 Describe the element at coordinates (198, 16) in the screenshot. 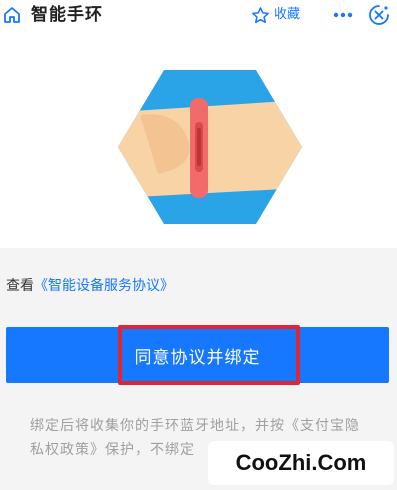

I see `header-bar: 智能手环 收藏` at that location.